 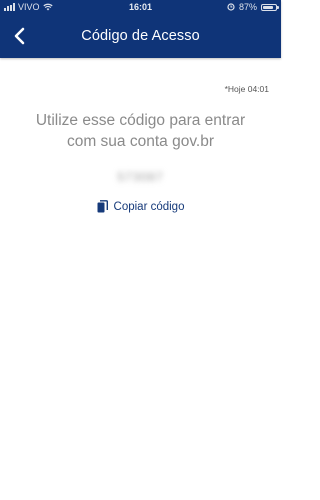 I want to click on copy-icon, so click(x=102, y=206).